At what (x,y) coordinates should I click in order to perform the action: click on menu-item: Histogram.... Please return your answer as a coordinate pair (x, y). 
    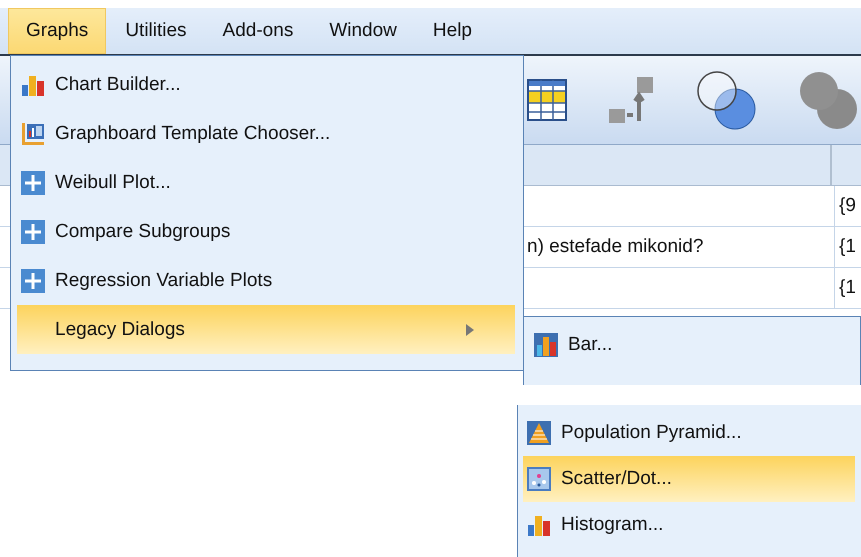
    Looking at the image, I should click on (689, 525).